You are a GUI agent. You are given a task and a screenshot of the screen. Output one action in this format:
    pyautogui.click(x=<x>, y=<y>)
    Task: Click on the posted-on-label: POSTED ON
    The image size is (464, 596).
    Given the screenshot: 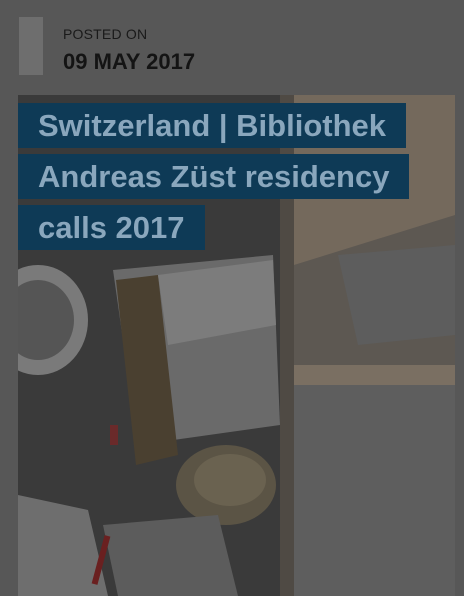 What is the action you would take?
    pyautogui.click(x=105, y=34)
    